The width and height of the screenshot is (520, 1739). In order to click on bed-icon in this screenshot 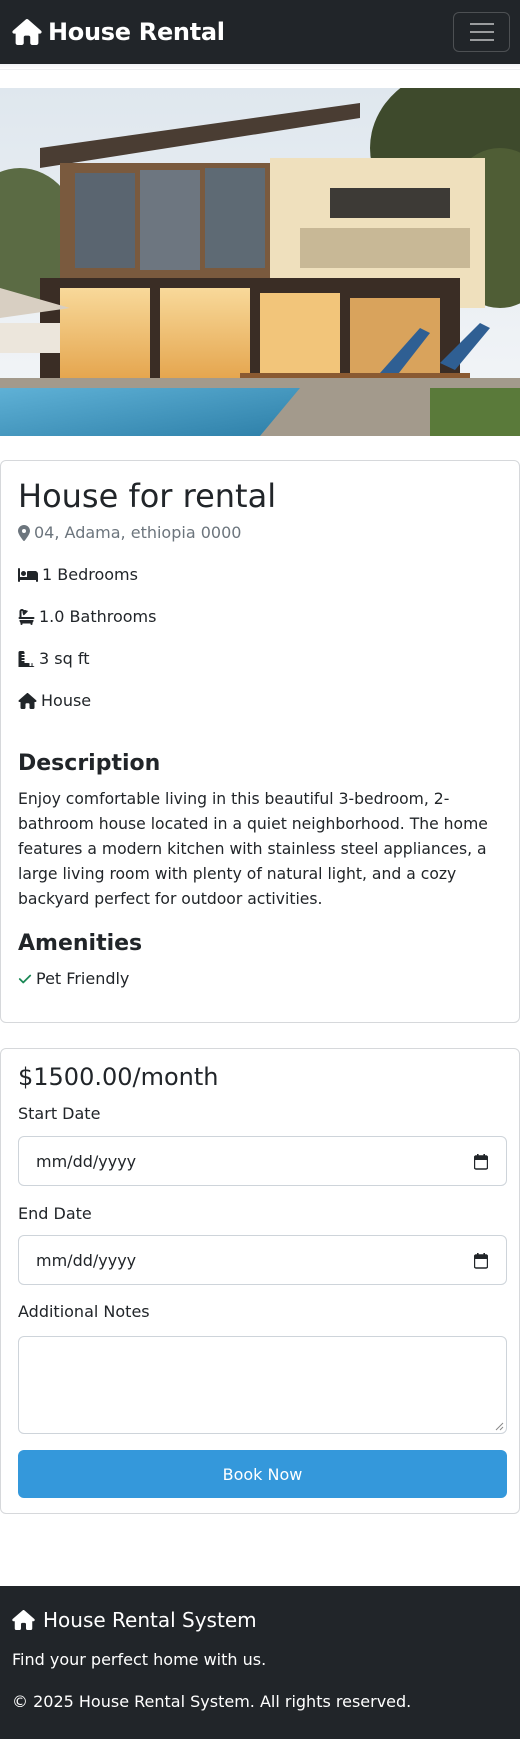, I will do `click(28, 574)`.